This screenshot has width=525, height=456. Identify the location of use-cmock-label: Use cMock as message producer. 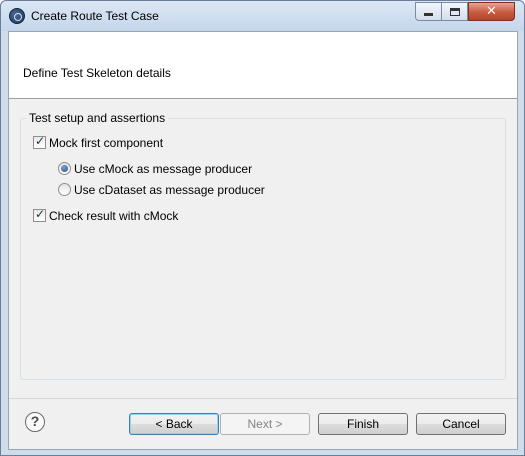
(163, 169).